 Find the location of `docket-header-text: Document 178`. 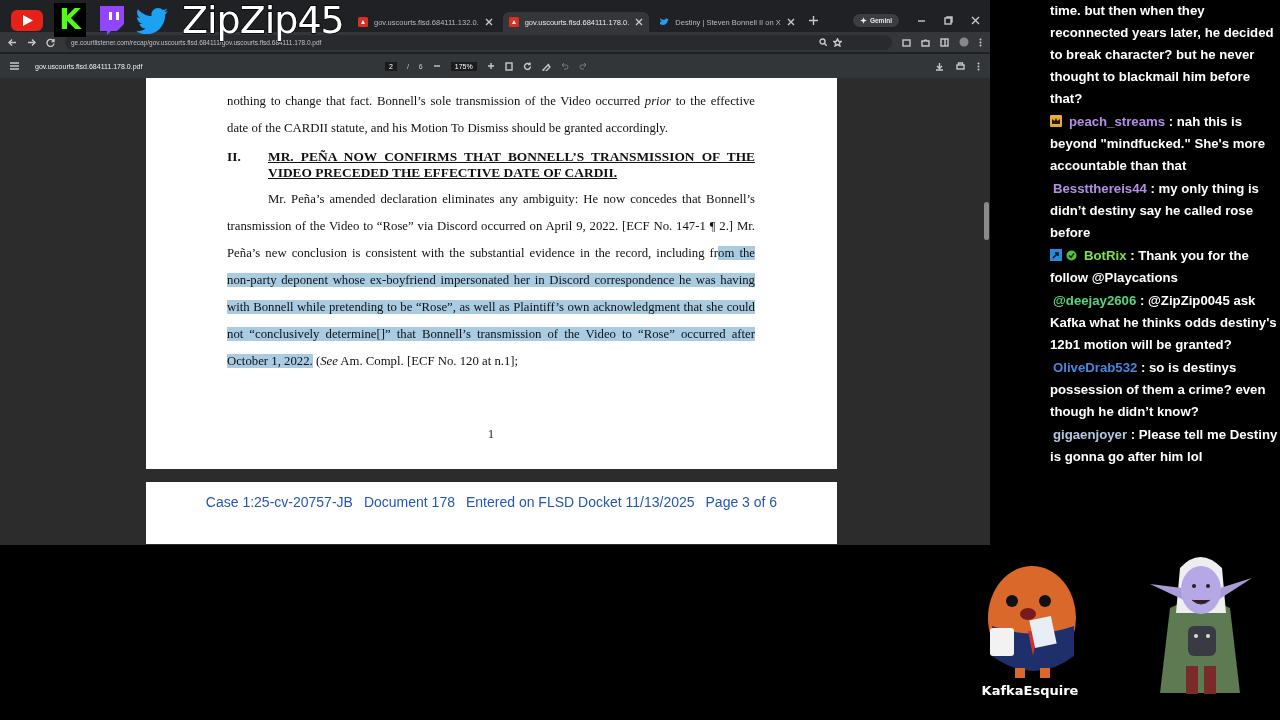

docket-header-text: Document 178 is located at coordinates (409, 503).